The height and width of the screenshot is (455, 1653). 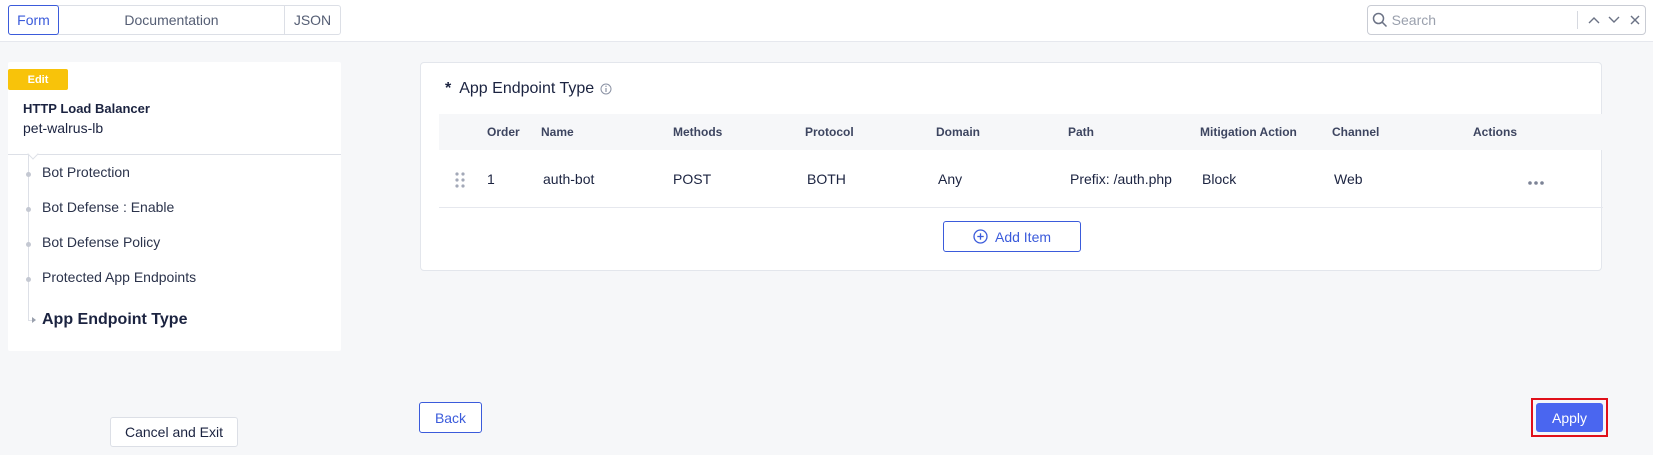 What do you see at coordinates (1536, 182) in the screenshot?
I see `more-dots-icon` at bounding box center [1536, 182].